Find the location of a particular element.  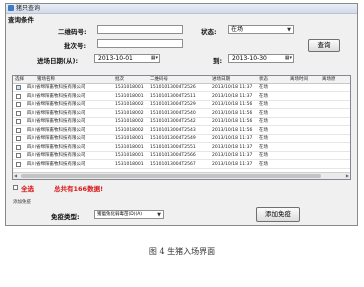

batch-input is located at coordinates (140, 43).